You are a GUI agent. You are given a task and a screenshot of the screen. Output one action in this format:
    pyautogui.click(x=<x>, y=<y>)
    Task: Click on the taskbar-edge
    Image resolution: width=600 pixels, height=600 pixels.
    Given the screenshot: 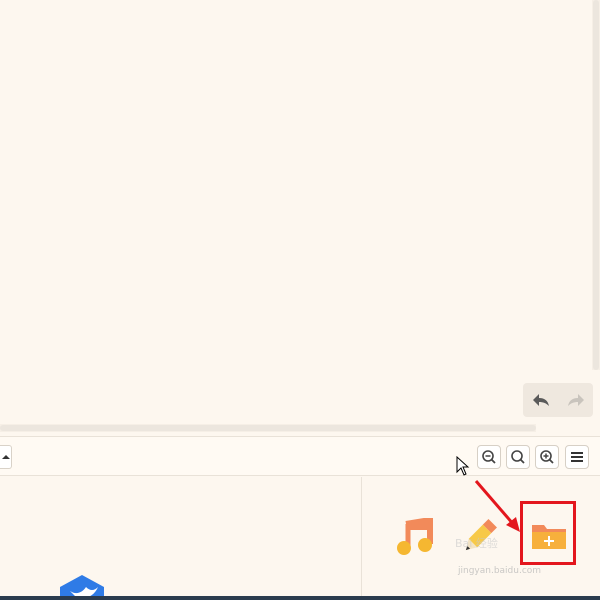 What is the action you would take?
    pyautogui.click(x=300, y=598)
    